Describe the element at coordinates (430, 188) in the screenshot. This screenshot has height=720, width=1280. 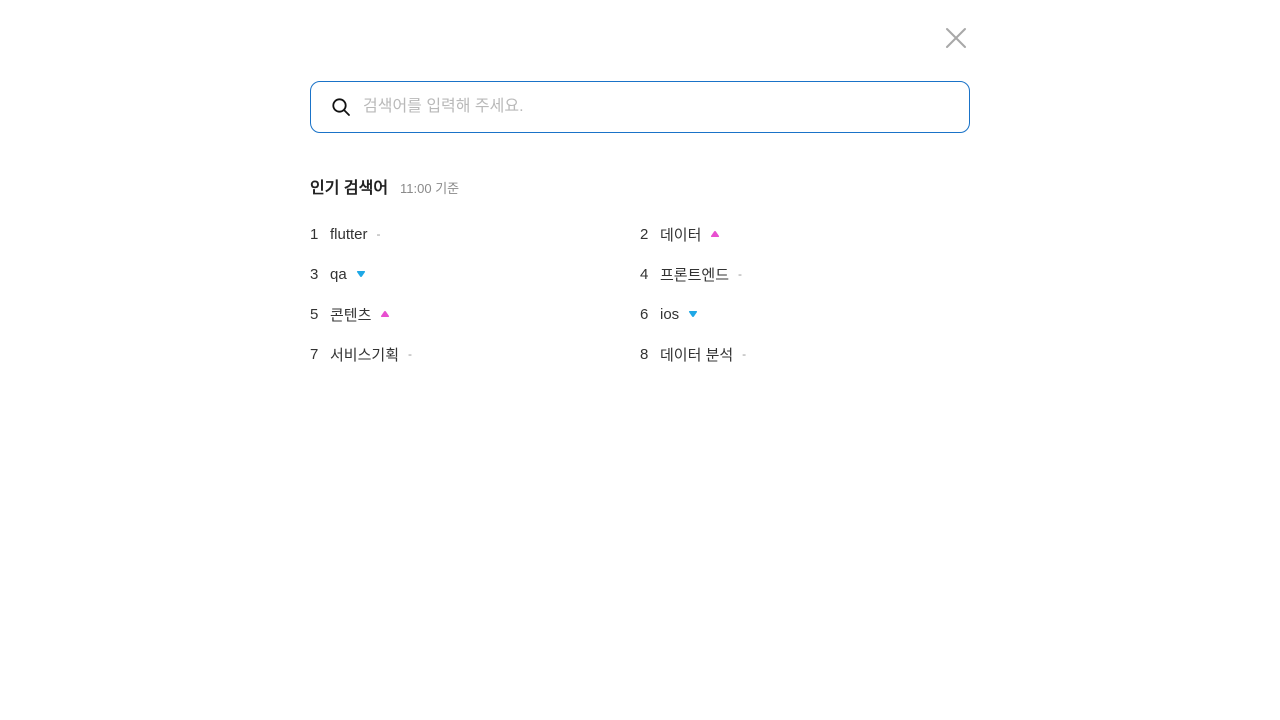
I see `popular-searches-time: 11:00 기준` at that location.